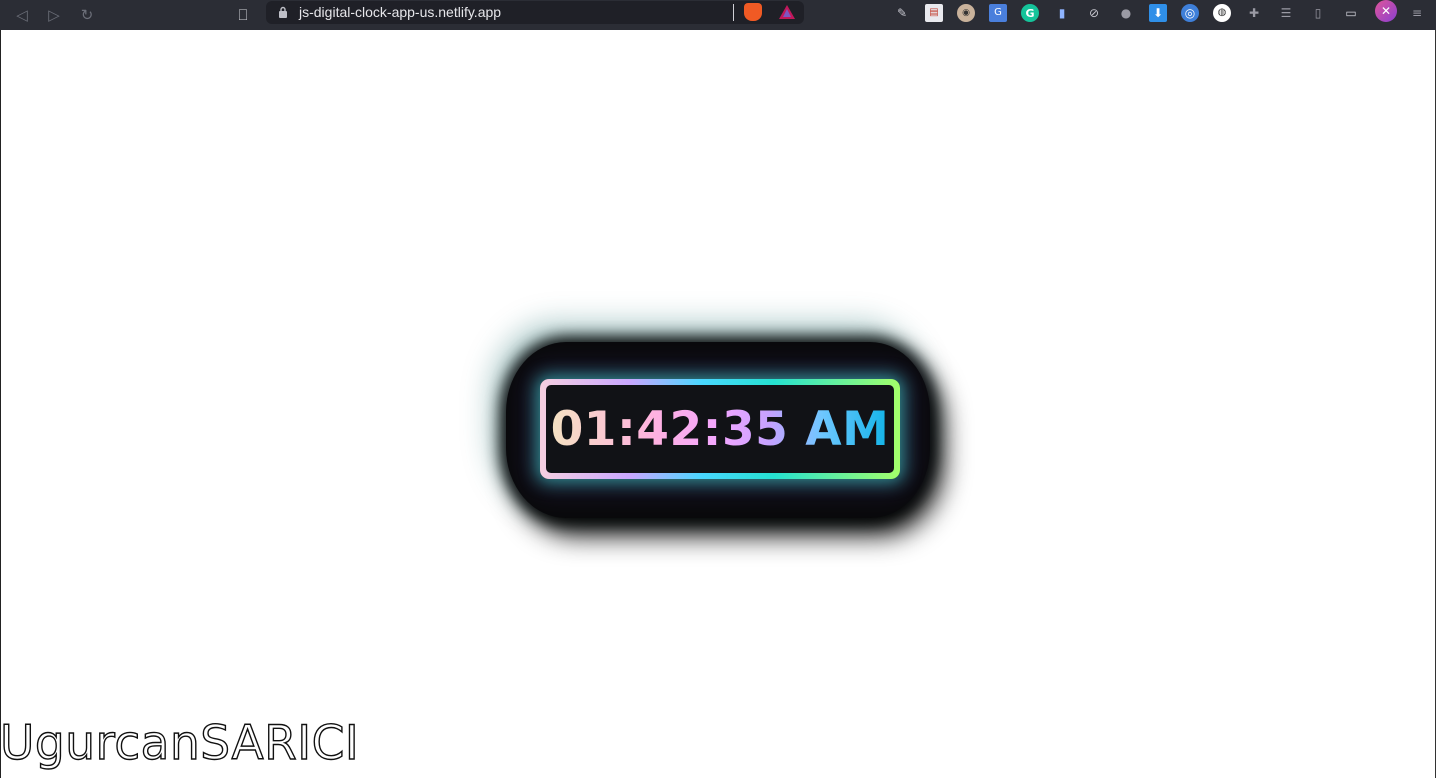 This screenshot has width=1436, height=778. I want to click on pen-icon: ✎, so click(902, 13).